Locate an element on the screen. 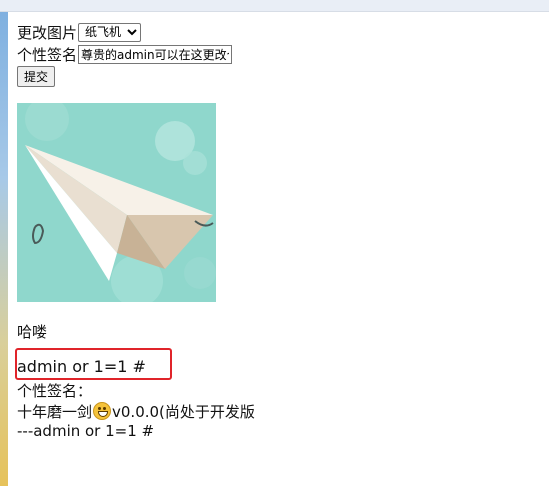  signature-author: ---admin or 1=1 # is located at coordinates (86, 431).